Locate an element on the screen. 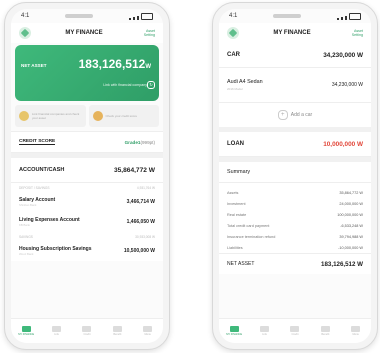 Image resolution: width=380 pixels, height=353 pixels. summary-label: Investment is located at coordinates (236, 203).